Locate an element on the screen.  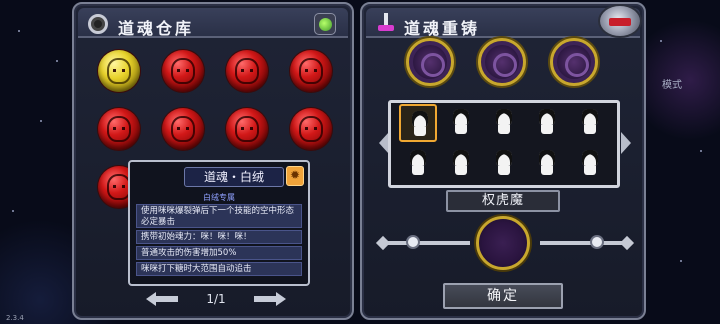
selected-character-name: 权虎魔 is located at coordinates (503, 201).